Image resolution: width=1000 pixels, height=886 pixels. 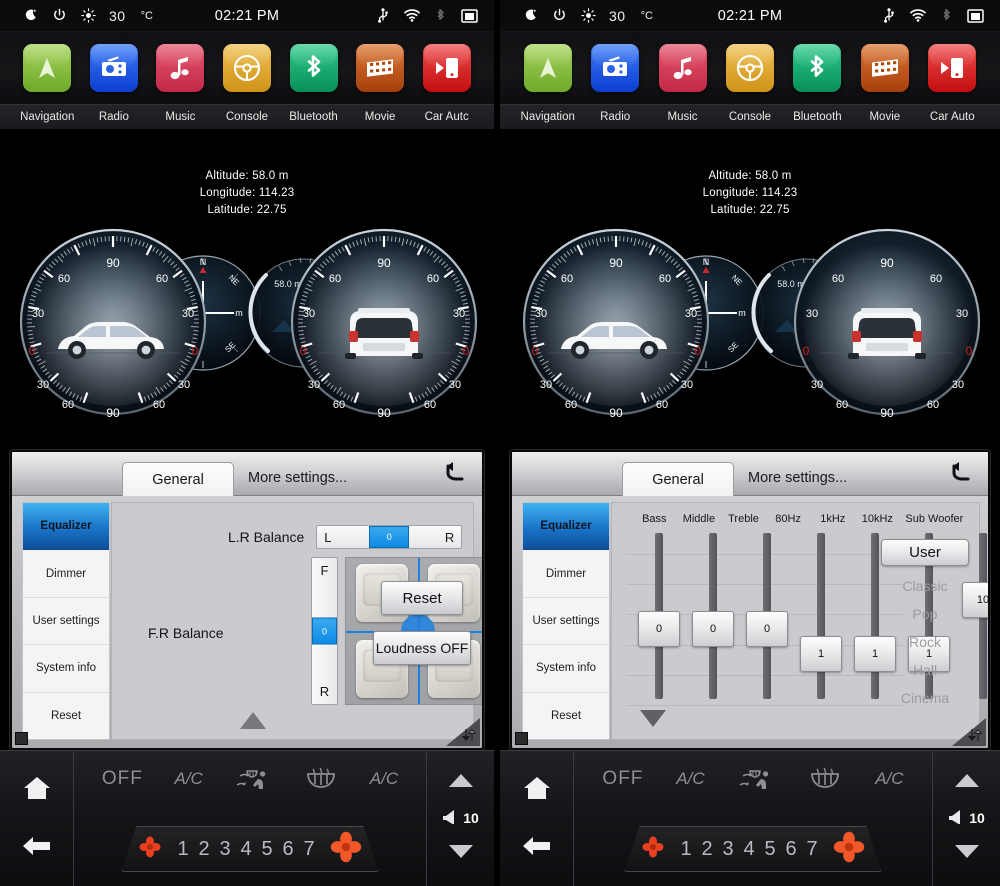 I want to click on radio-icon, so click(x=615, y=68).